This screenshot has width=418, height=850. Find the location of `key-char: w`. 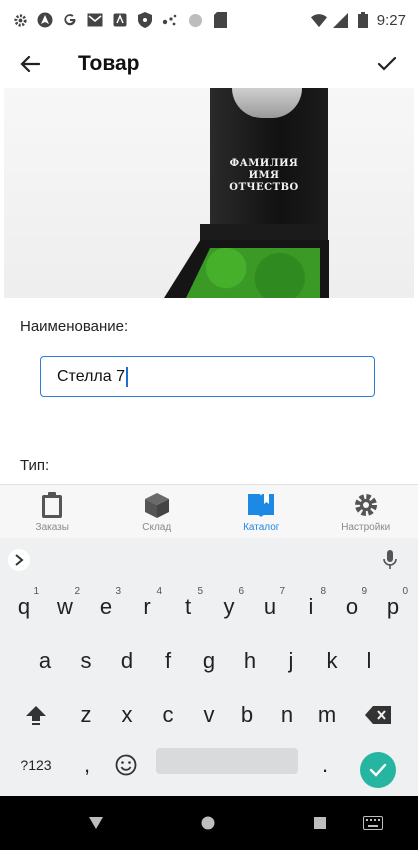

key-char: w is located at coordinates (65, 606).